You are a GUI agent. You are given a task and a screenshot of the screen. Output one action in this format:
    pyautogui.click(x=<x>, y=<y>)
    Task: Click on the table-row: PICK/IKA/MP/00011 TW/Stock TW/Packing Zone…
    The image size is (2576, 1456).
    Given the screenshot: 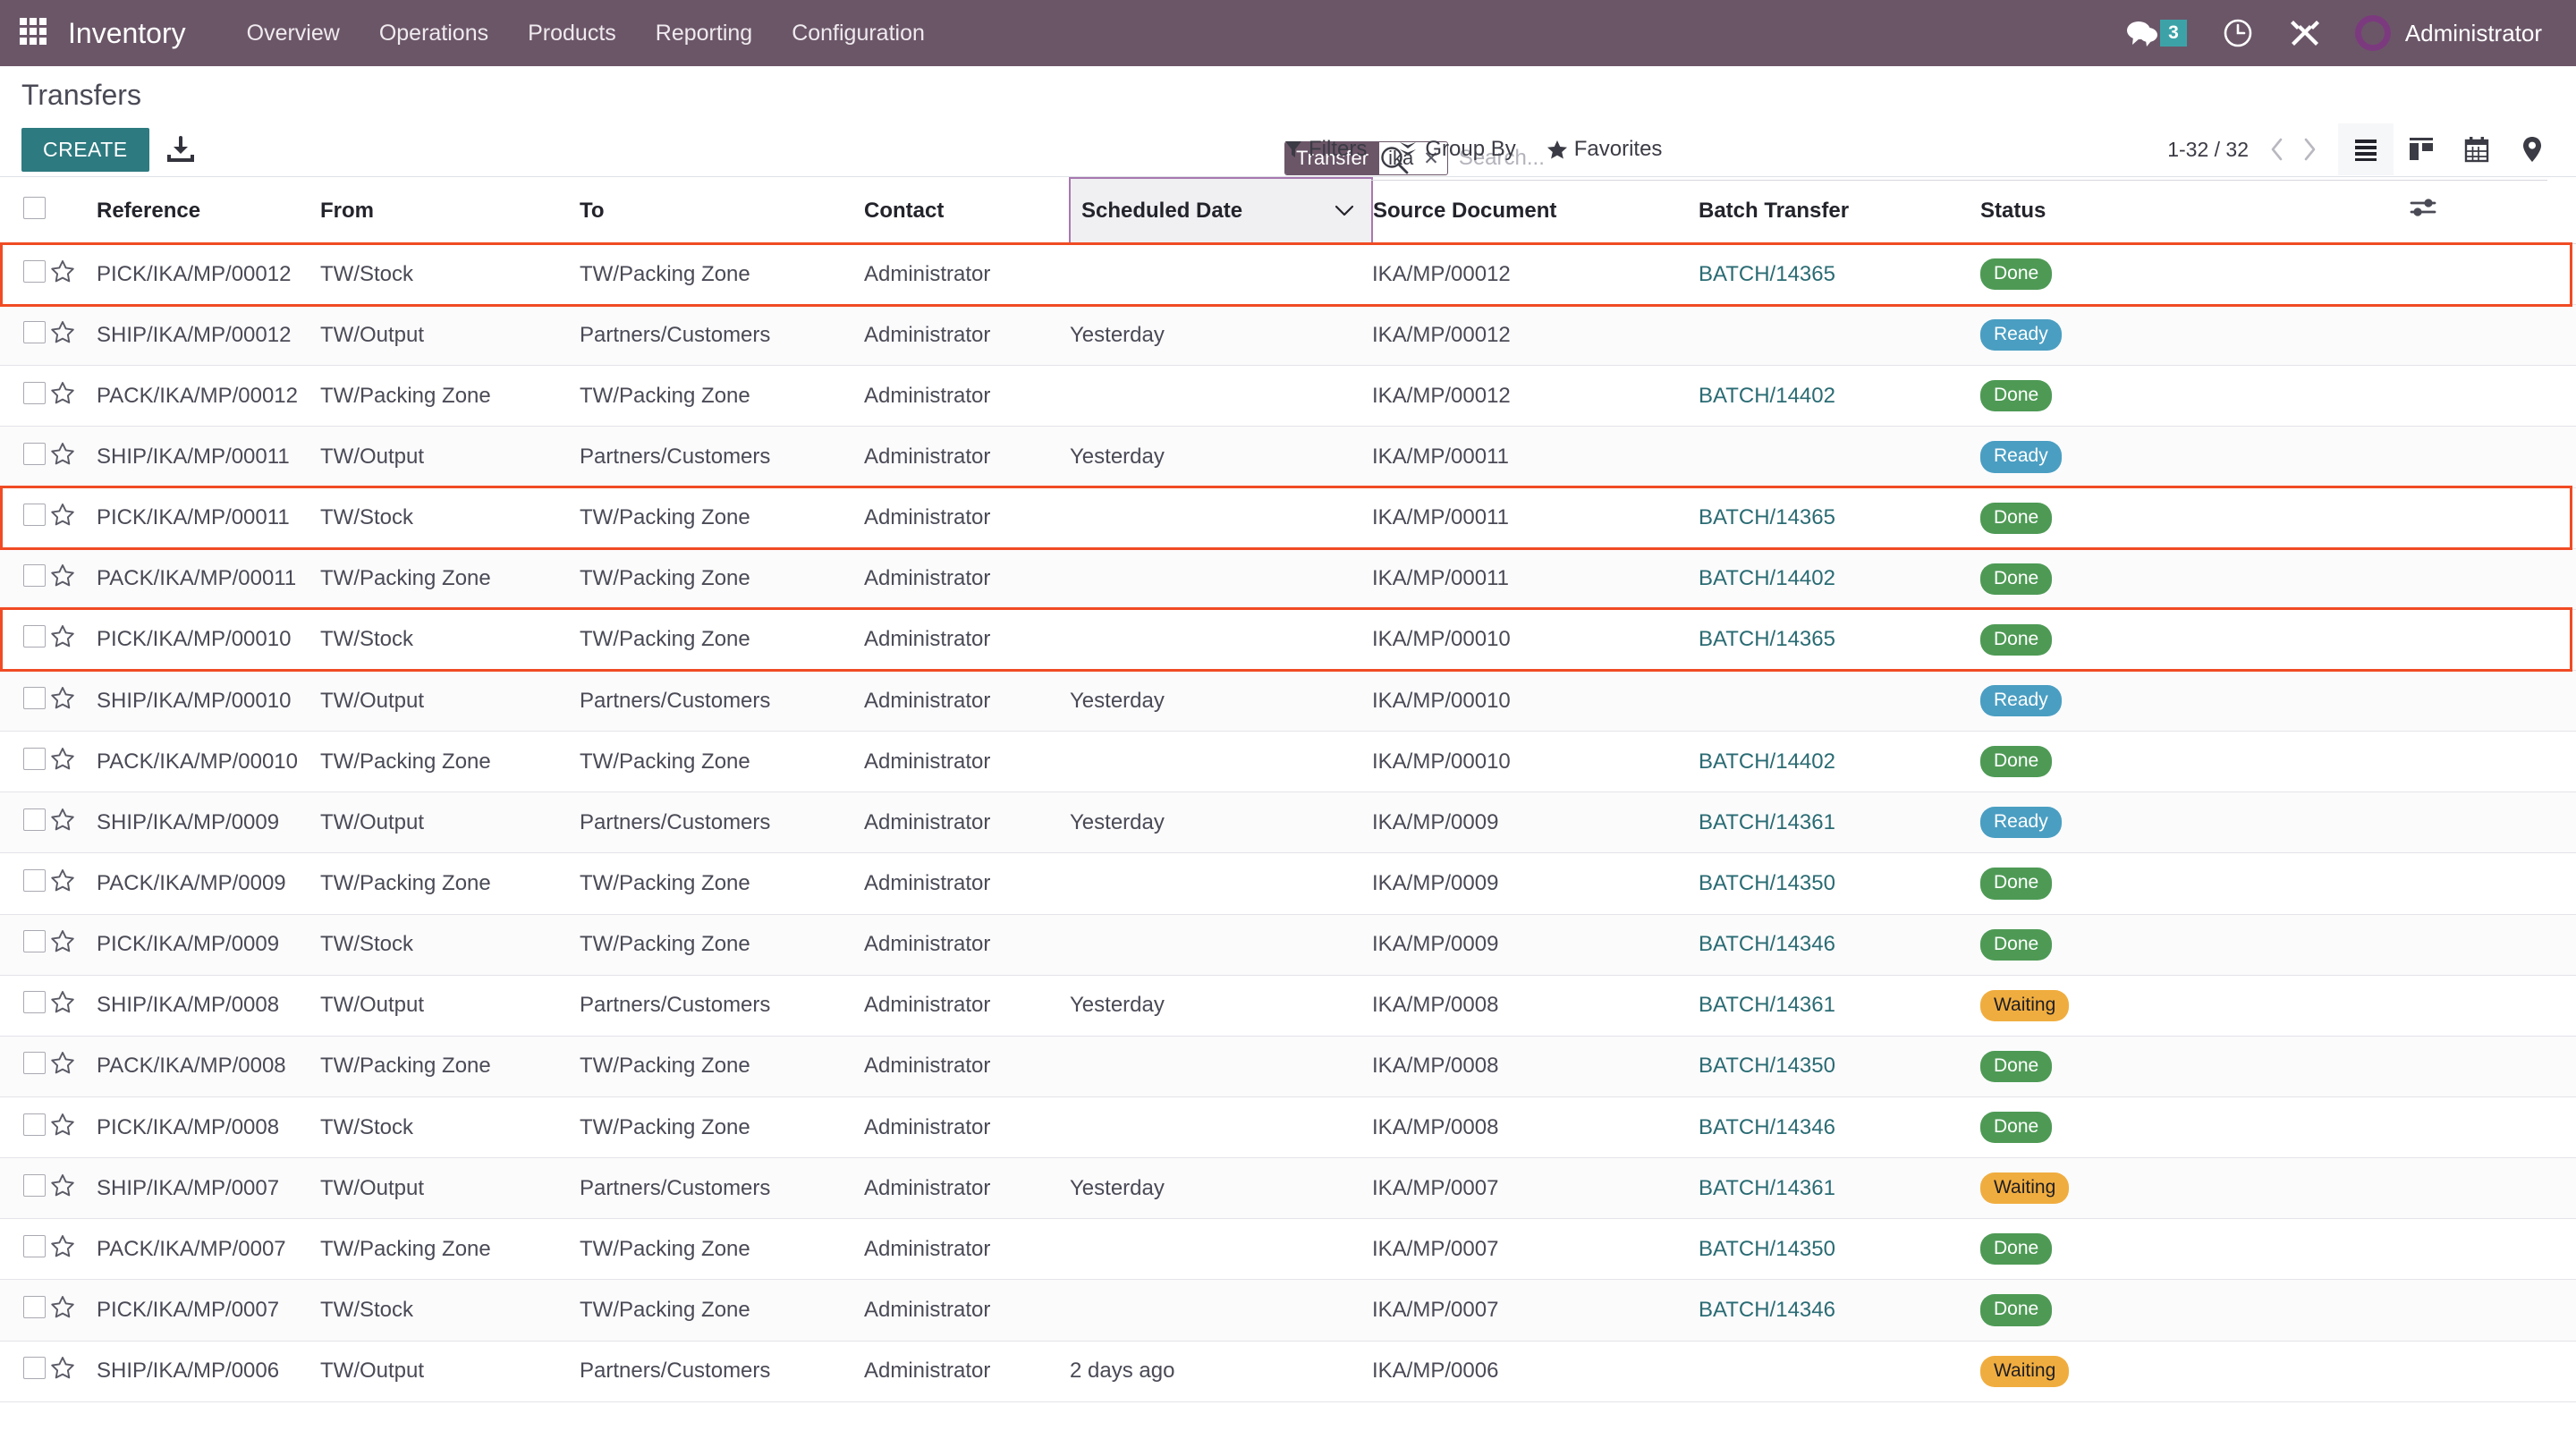 What is the action you would take?
    pyautogui.click(x=1288, y=518)
    